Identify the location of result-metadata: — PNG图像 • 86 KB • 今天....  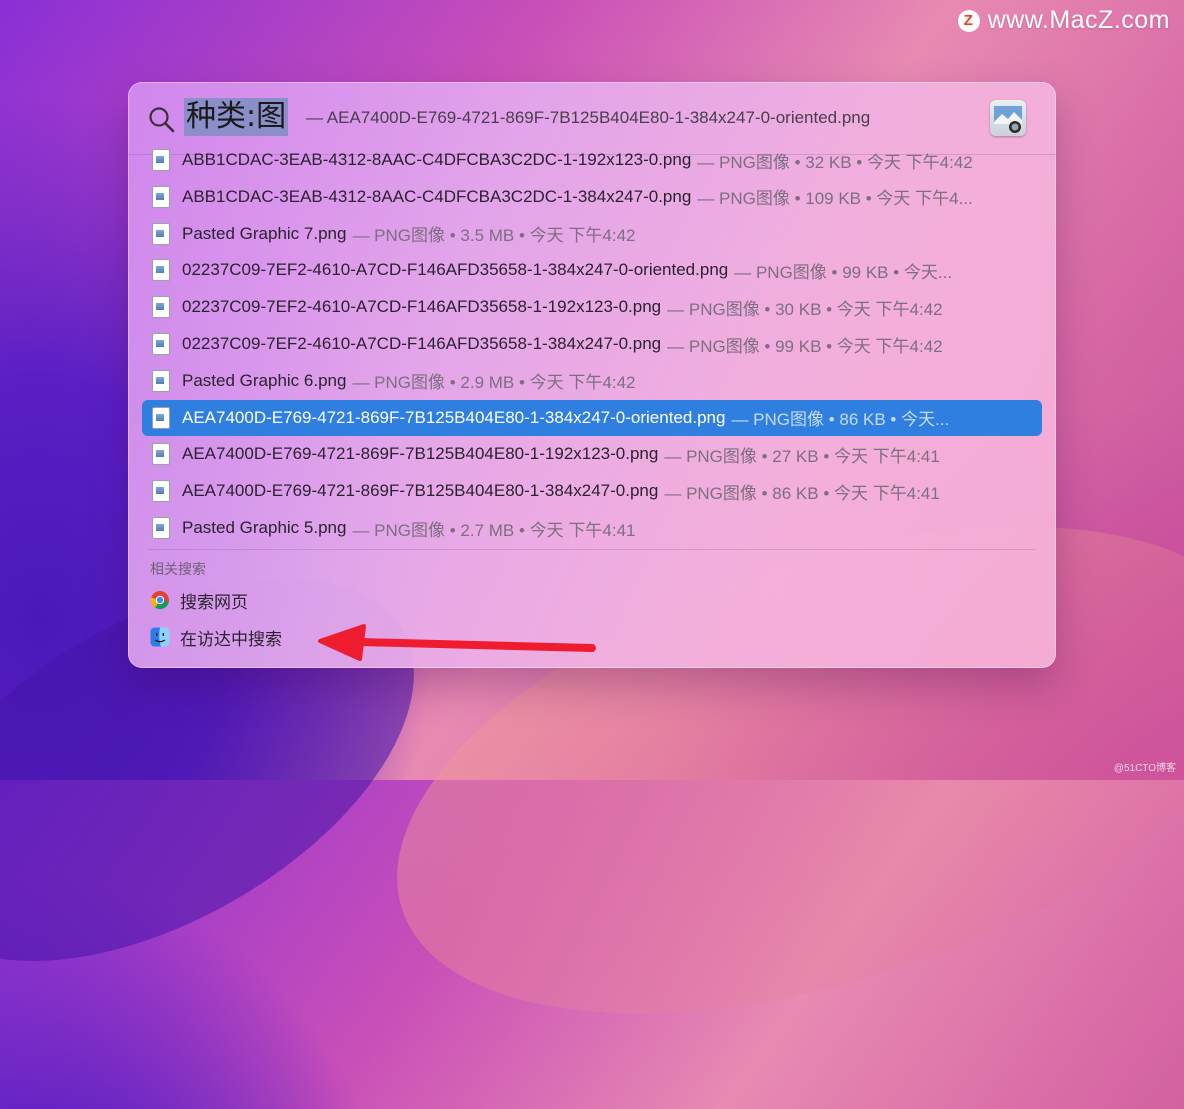
(840, 420).